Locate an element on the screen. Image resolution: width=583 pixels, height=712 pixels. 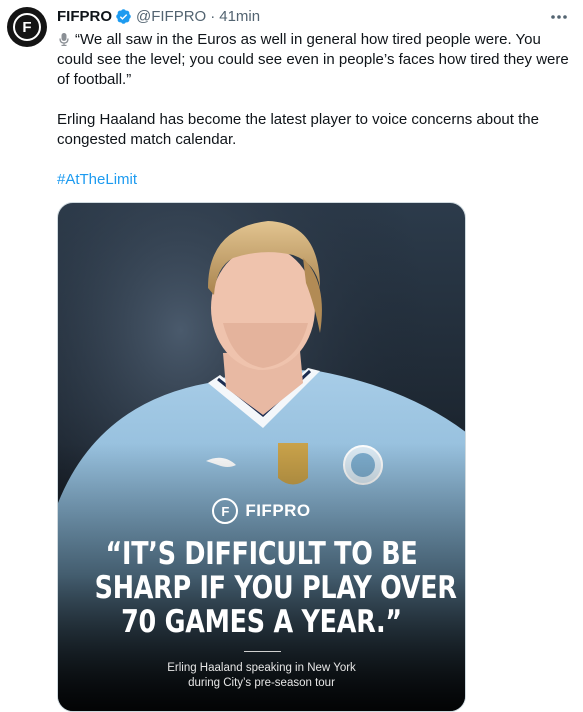
tweet-header: FIFPRO @FIFPRO · 41min is located at coordinates (158, 16).